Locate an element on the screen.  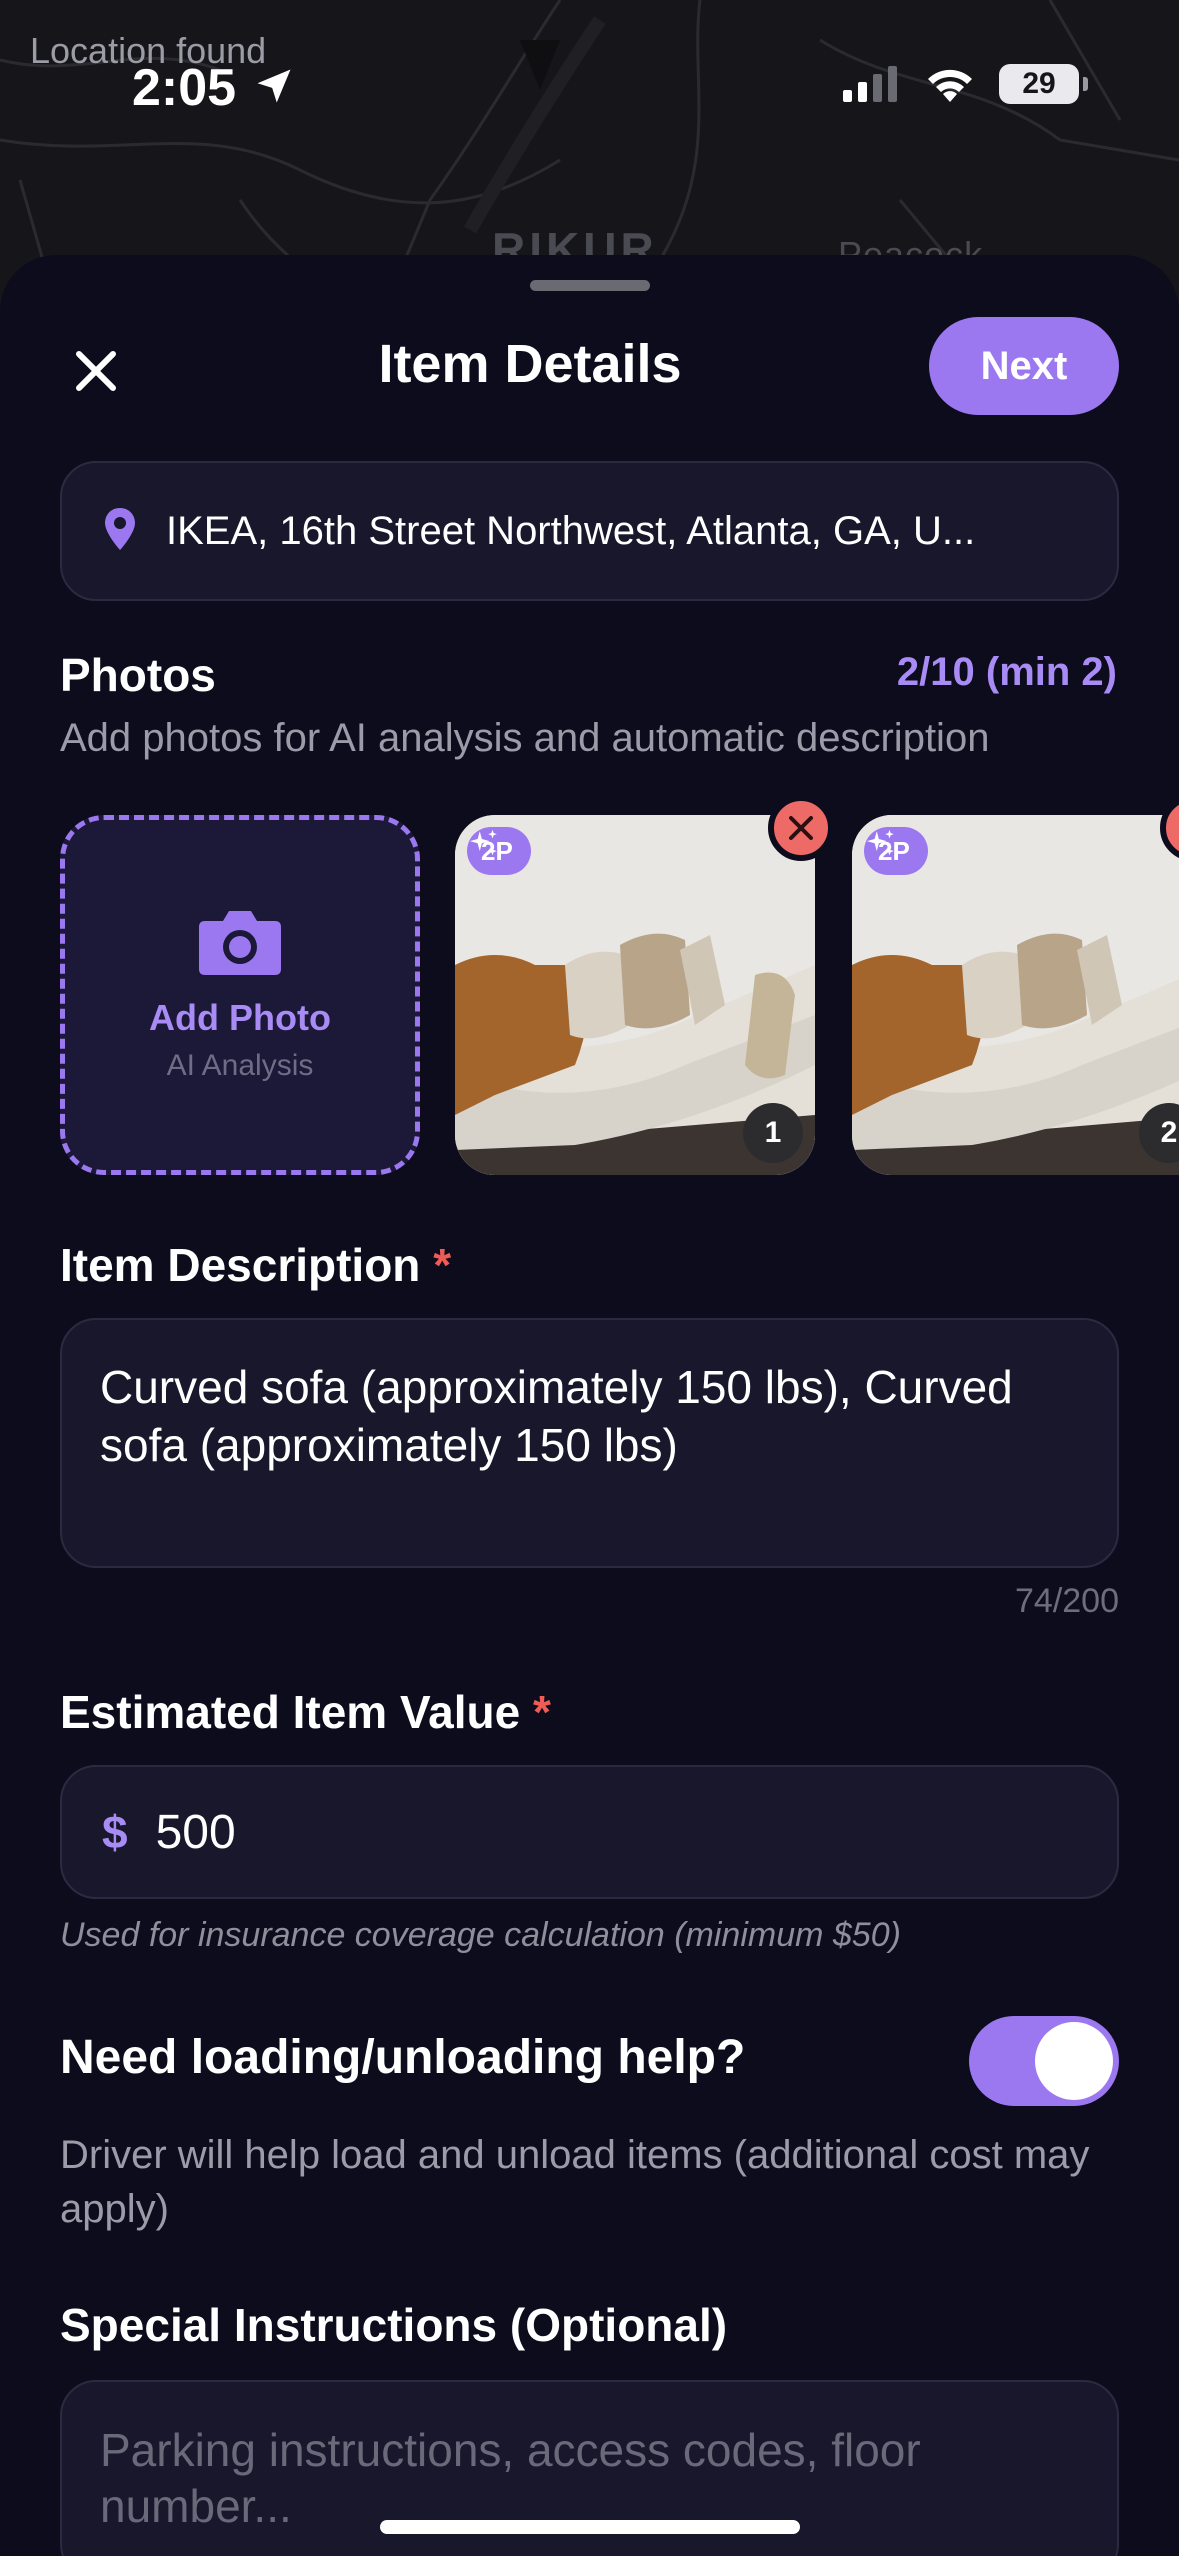
photo-thumbnail: 2P 1 is located at coordinates (635, 995).